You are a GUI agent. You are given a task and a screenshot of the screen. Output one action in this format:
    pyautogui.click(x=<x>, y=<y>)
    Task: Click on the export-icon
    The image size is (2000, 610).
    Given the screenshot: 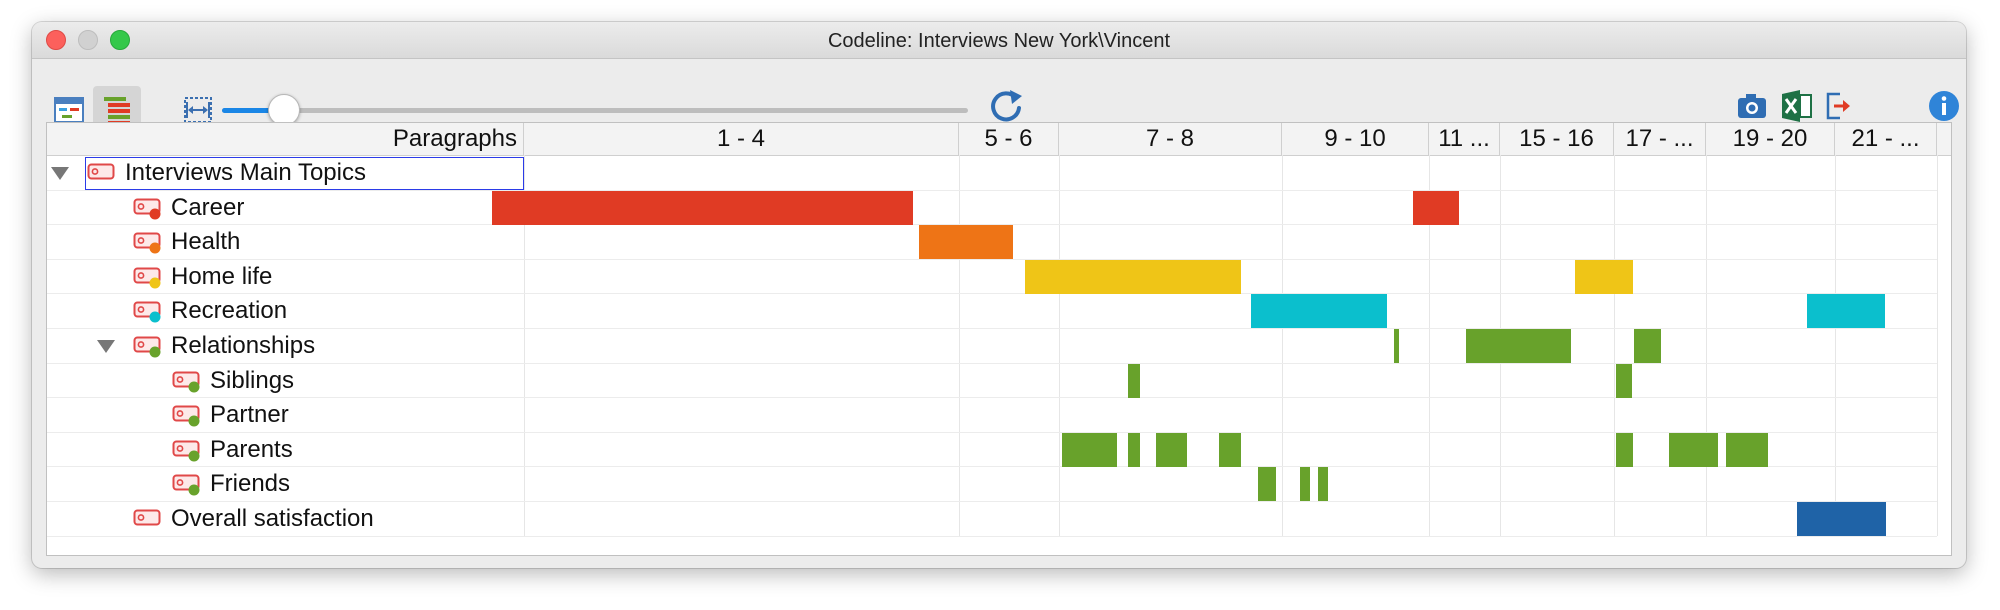 What is the action you would take?
    pyautogui.click(x=1838, y=106)
    